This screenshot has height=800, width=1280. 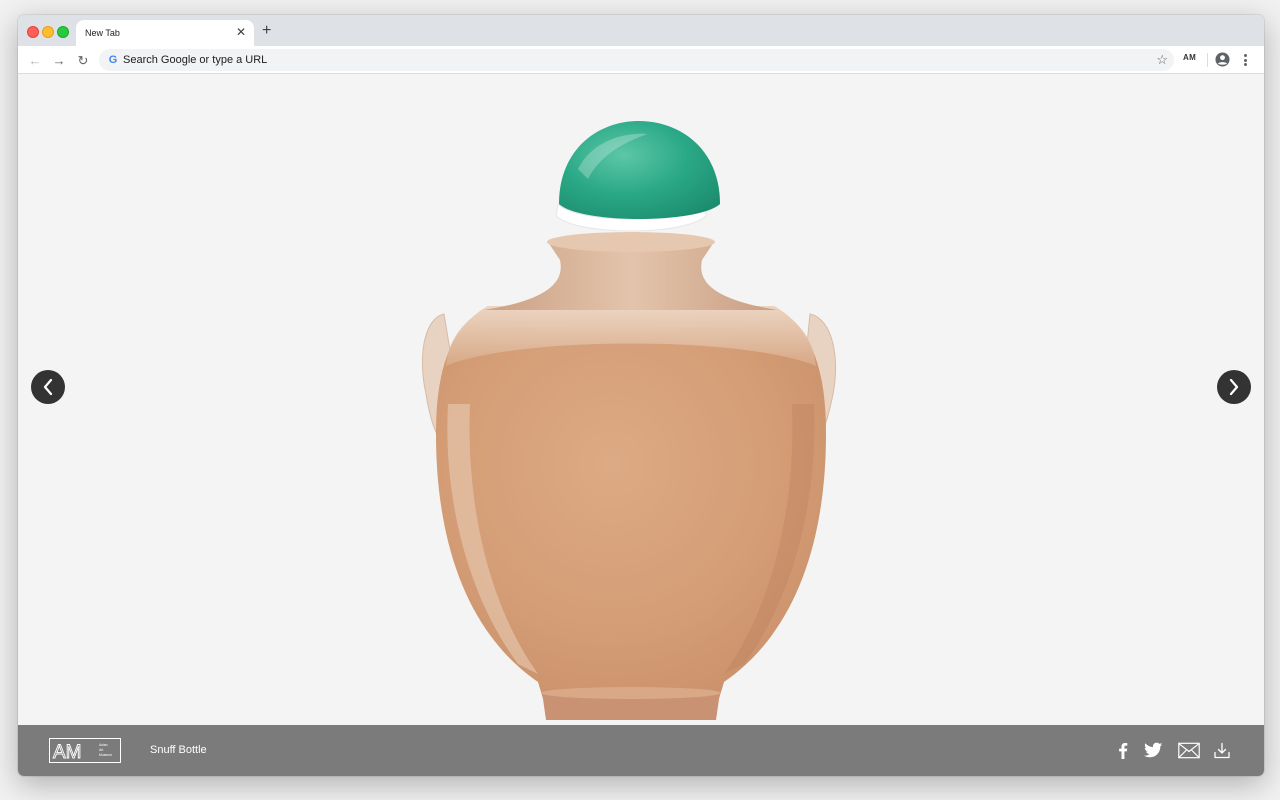 I want to click on address-bar: G Search Google or type a URL ☆, so click(x=636, y=60).